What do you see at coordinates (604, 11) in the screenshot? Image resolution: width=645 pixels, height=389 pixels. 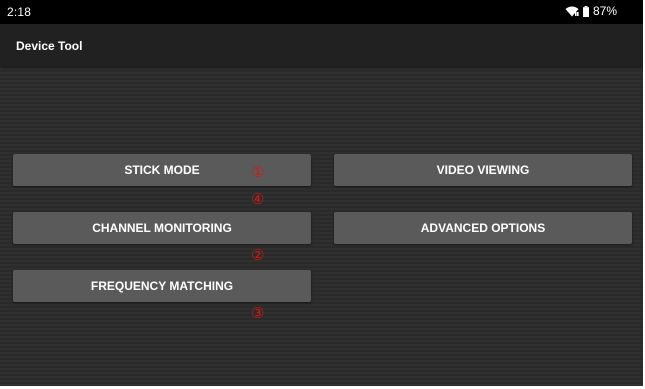 I see `battery-percentage: 87%` at bounding box center [604, 11].